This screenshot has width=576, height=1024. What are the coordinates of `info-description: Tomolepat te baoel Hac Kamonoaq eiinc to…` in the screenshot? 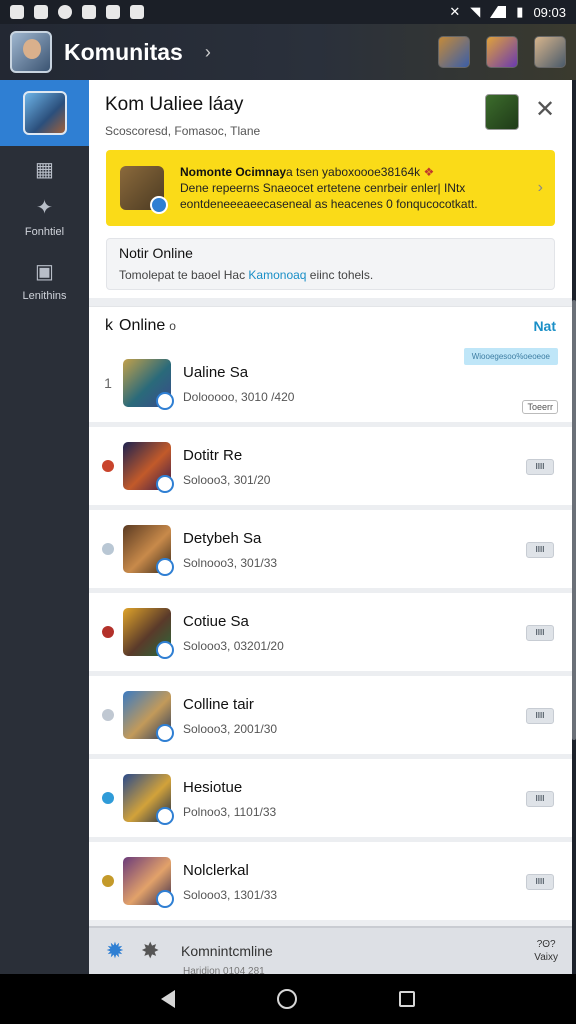 It's located at (330, 275).